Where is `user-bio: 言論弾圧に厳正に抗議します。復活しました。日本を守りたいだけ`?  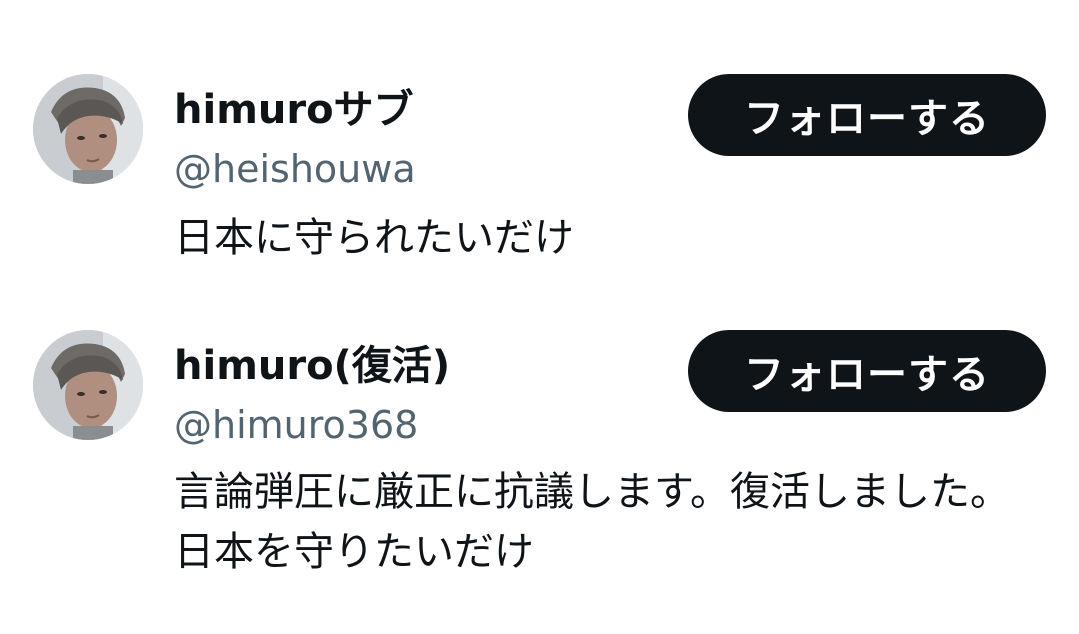
user-bio: 言論弾圧に厳正に抗議します。復活しました。日本を守りたいだけ is located at coordinates (592, 522).